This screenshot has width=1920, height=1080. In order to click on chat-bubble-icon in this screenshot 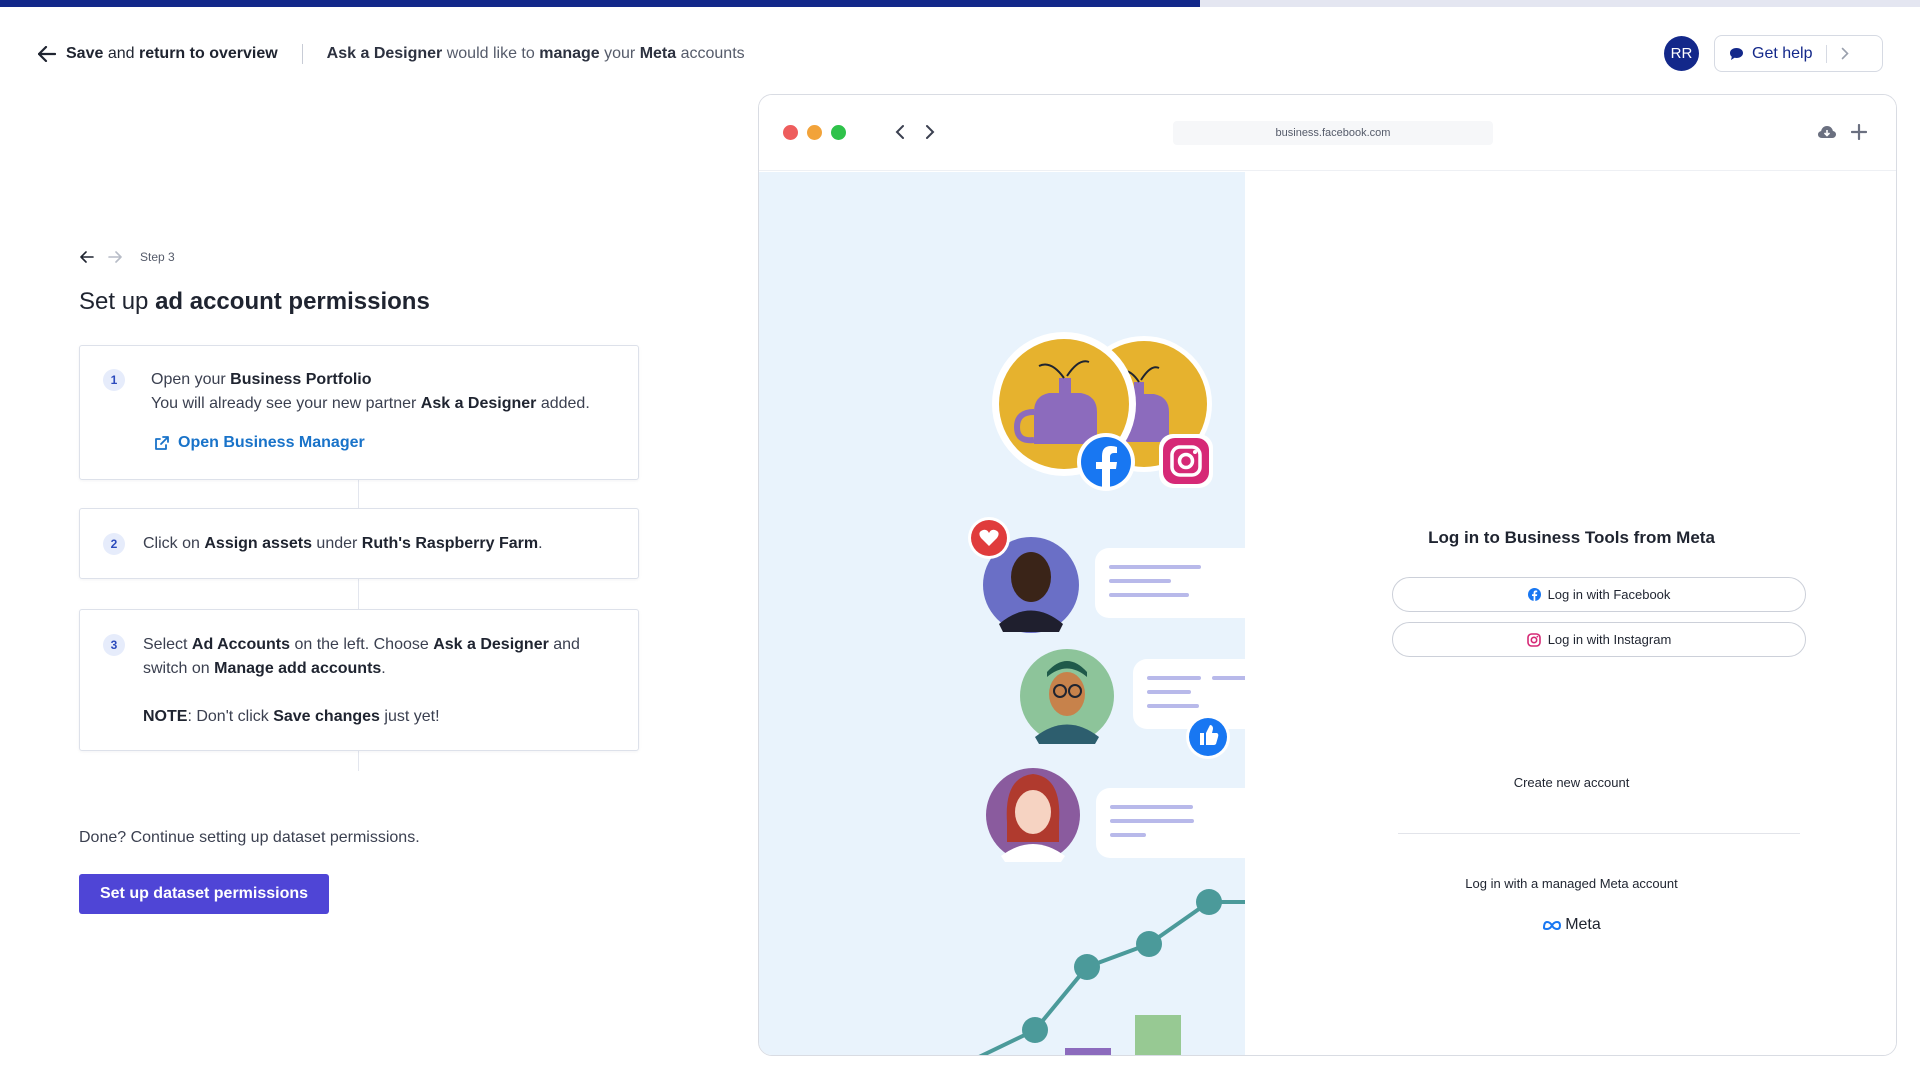, I will do `click(1736, 53)`.